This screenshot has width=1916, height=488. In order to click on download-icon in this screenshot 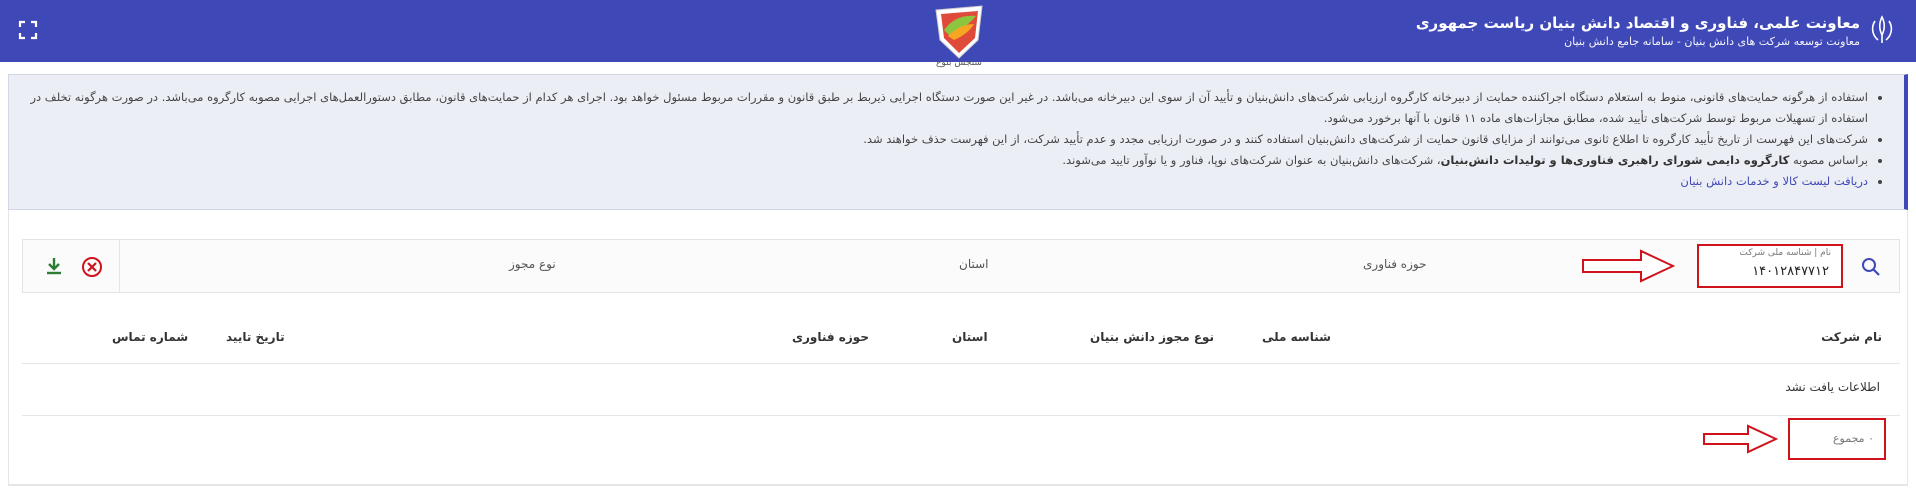, I will do `click(54, 266)`.